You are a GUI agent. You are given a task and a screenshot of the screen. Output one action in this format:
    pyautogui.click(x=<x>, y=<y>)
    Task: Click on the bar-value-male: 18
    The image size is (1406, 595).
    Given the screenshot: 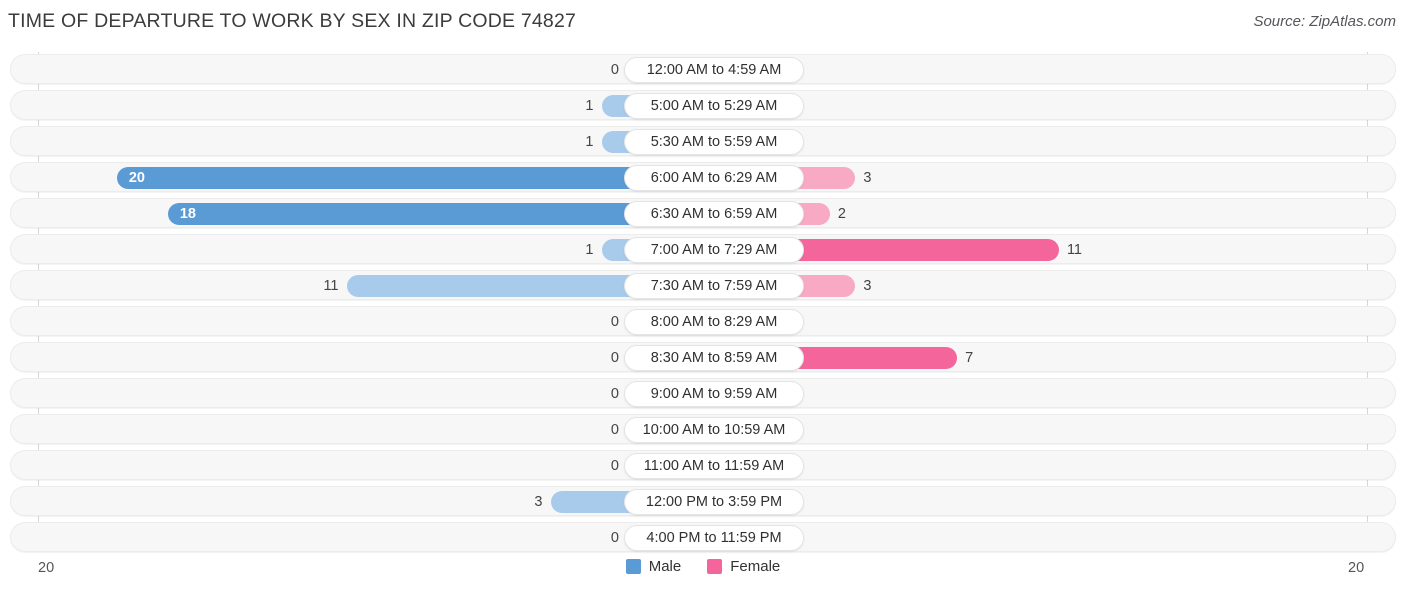 What is the action you would take?
    pyautogui.click(x=187, y=214)
    